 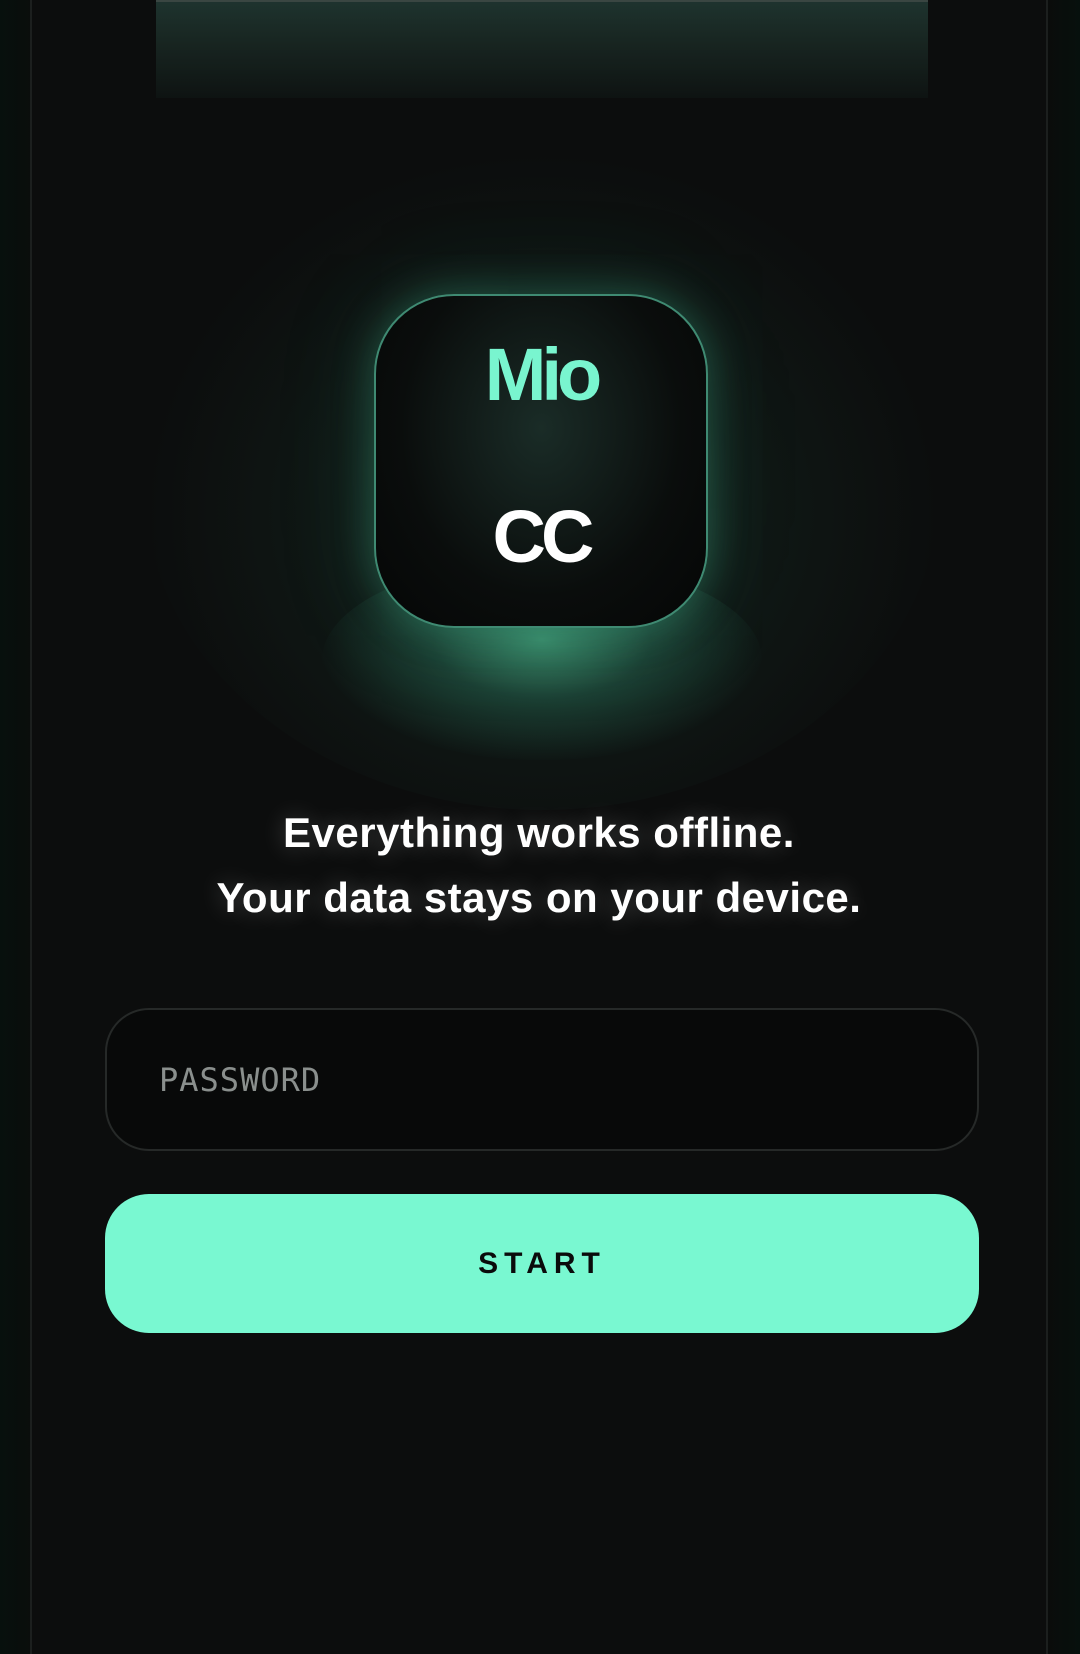 What do you see at coordinates (543, 374) in the screenshot?
I see `logo-top-text: Mio` at bounding box center [543, 374].